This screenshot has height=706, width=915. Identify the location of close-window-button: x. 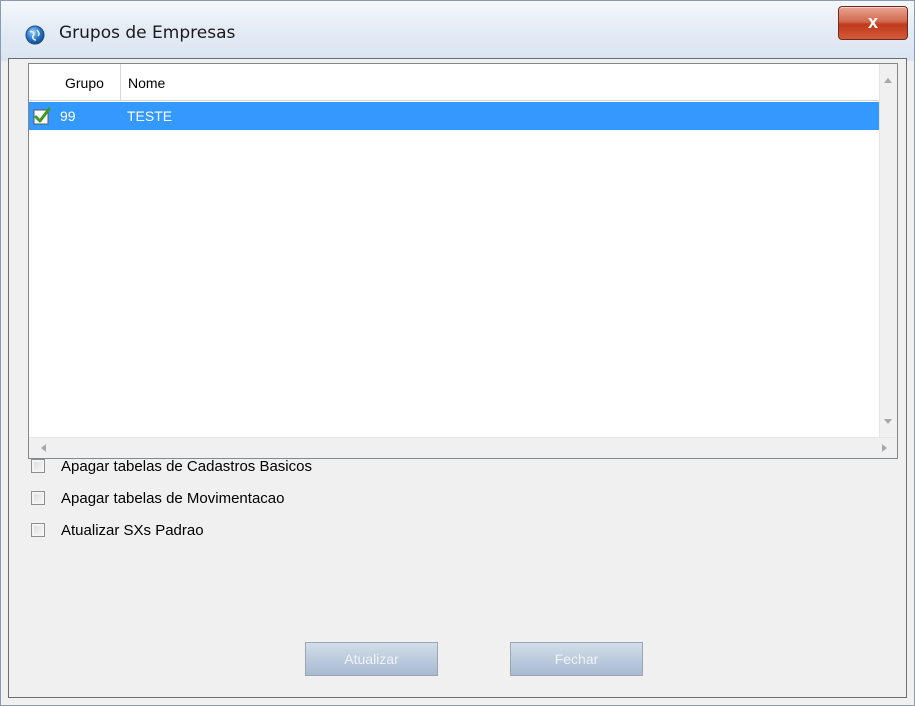
(873, 23).